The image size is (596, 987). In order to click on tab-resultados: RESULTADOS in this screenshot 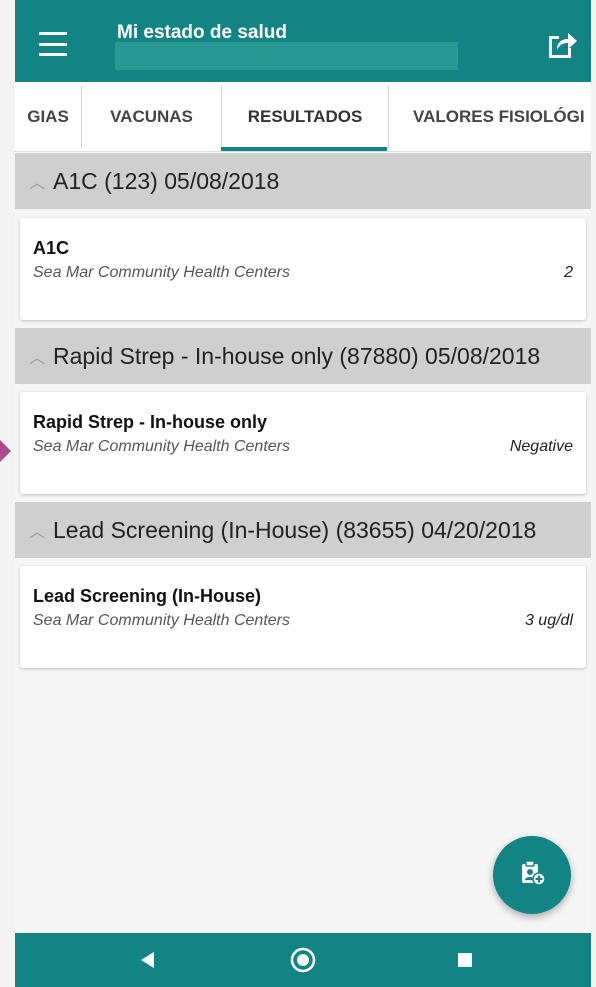, I will do `click(305, 117)`.